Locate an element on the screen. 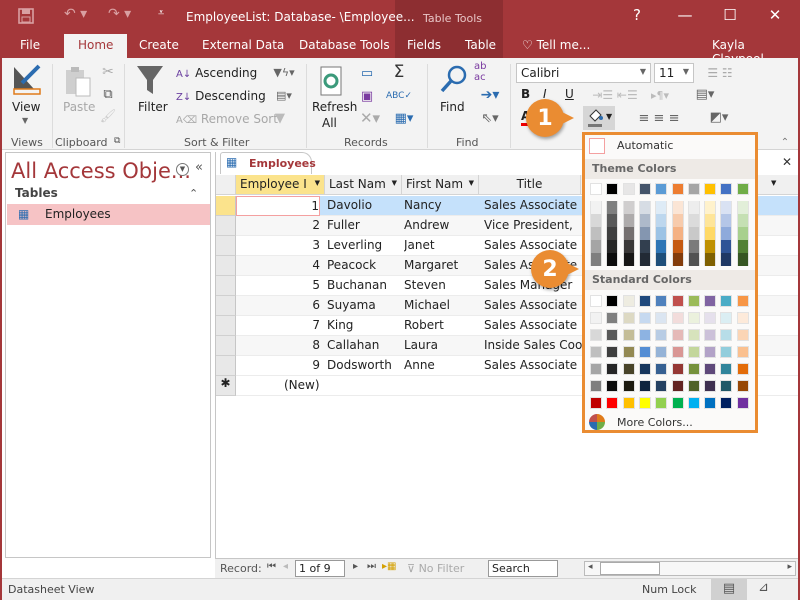 The height and width of the screenshot is (600, 800). new-row-marker: ✱ is located at coordinates (226, 386).